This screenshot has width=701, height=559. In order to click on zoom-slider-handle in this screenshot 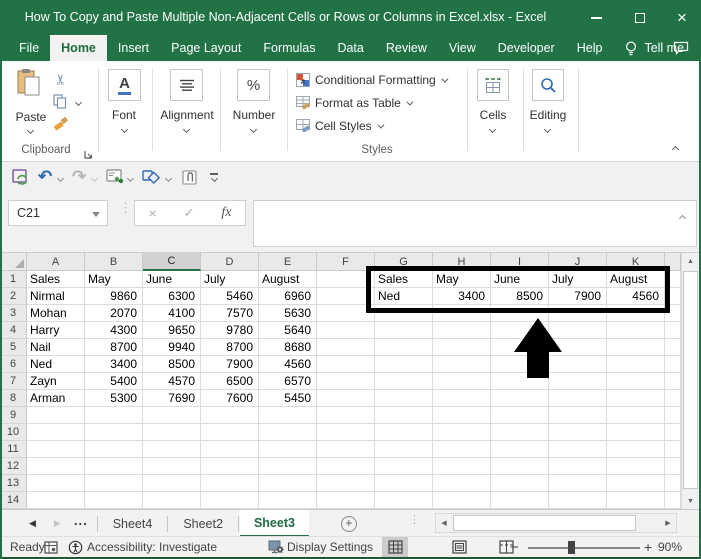, I will do `click(571, 547)`.